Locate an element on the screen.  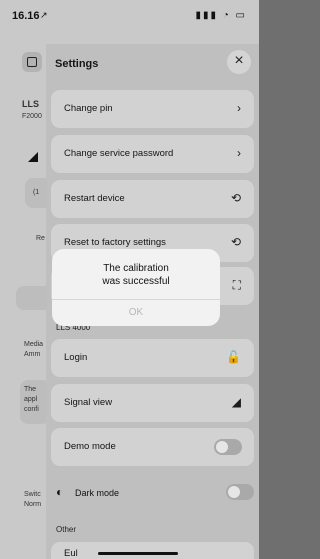
status-bar: 16.16 ↗ ▮▮▮ ◔ ▭ is located at coordinates (129, 14).